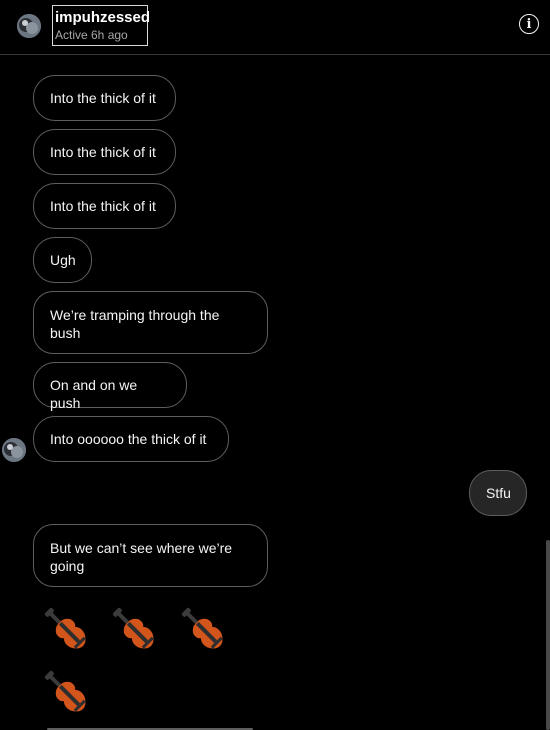 Image resolution: width=550 pixels, height=730 pixels. I want to click on contact-name: impuhzessed, so click(103, 17).